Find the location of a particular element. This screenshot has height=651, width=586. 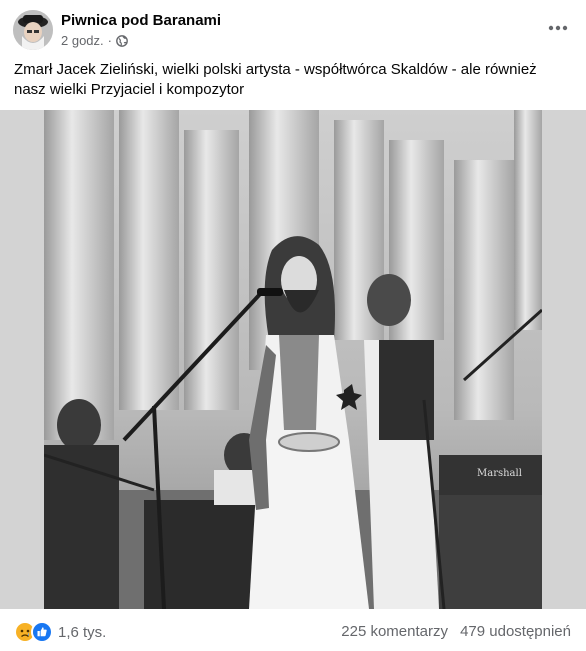

post-header: Piwnica pod Baranami 2 godz. · is located at coordinates (293, 28).